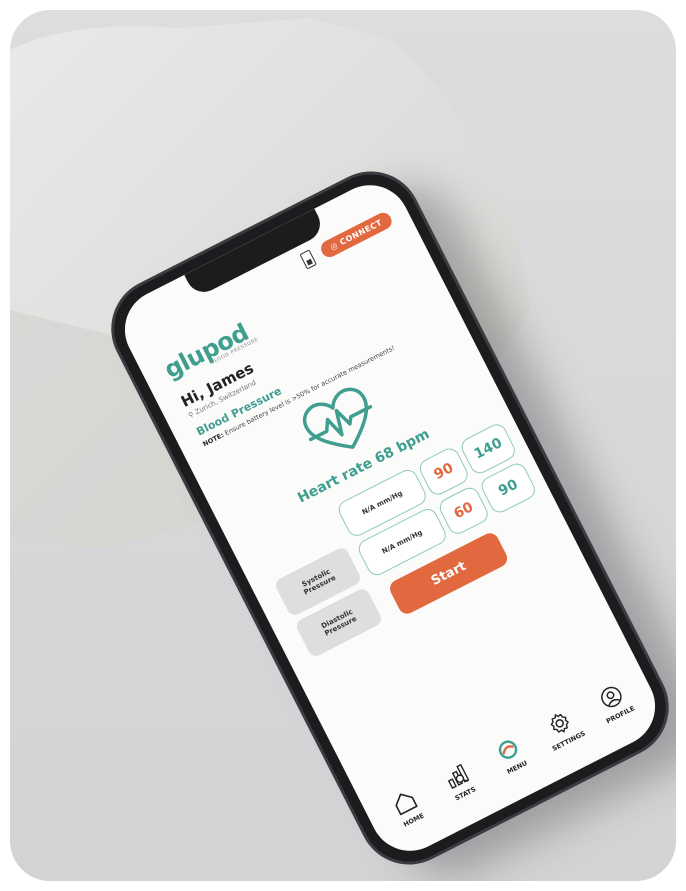  I want to click on nav-menu: MENU, so click(510, 755).